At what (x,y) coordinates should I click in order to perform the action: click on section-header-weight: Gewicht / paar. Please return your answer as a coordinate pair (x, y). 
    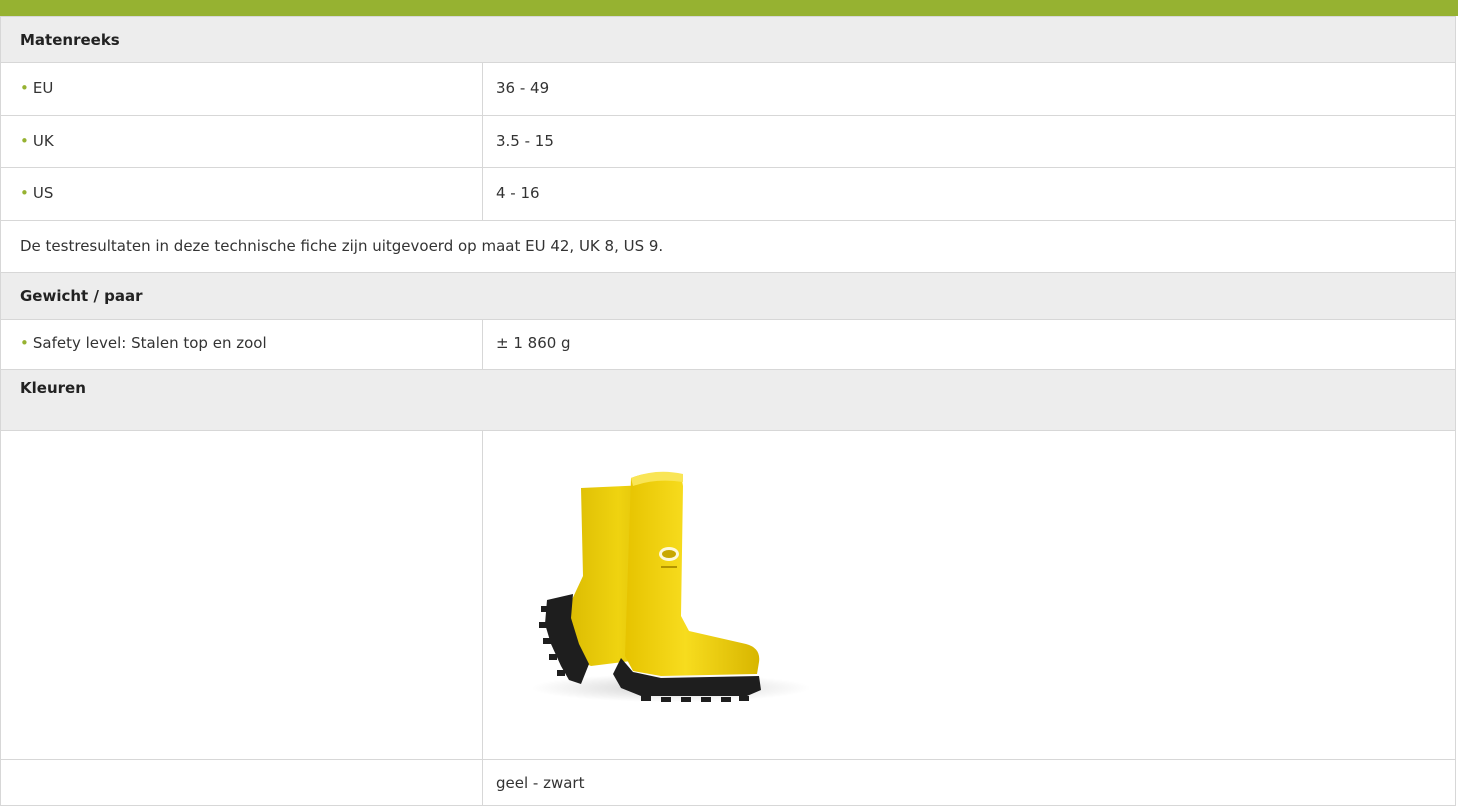
    Looking at the image, I should click on (728, 296).